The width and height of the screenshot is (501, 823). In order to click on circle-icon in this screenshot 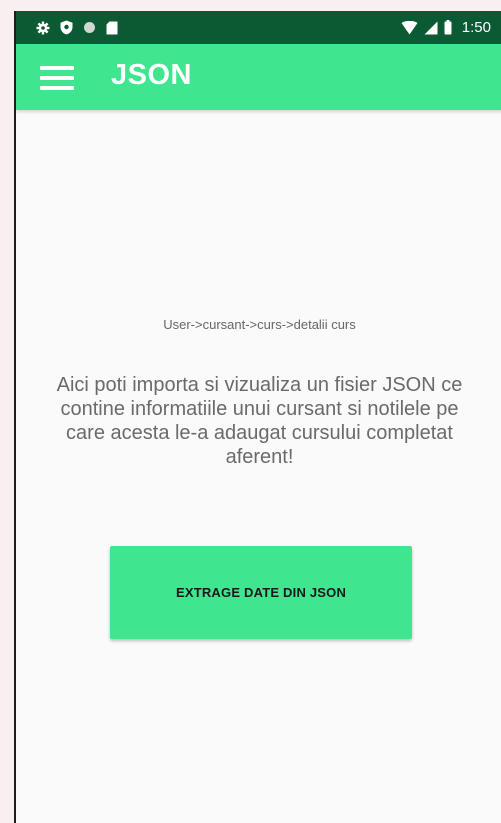, I will do `click(89, 27)`.